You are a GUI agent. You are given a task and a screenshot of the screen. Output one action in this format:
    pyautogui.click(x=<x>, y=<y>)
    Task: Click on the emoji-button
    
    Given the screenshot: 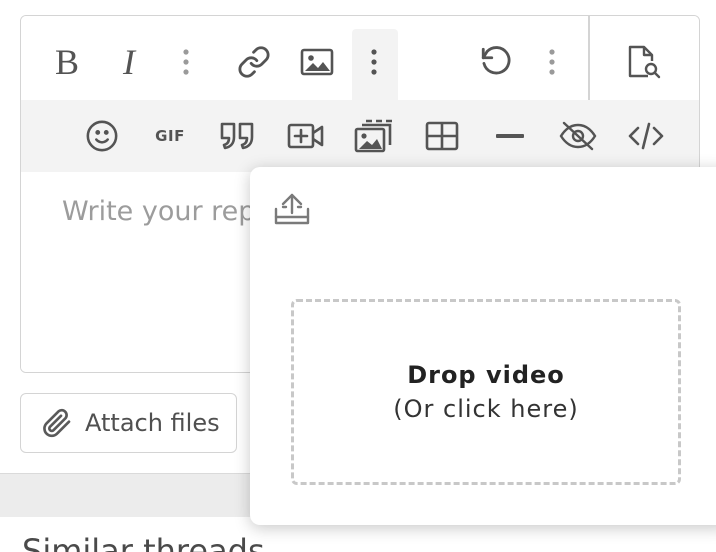 What is the action you would take?
    pyautogui.click(x=102, y=136)
    